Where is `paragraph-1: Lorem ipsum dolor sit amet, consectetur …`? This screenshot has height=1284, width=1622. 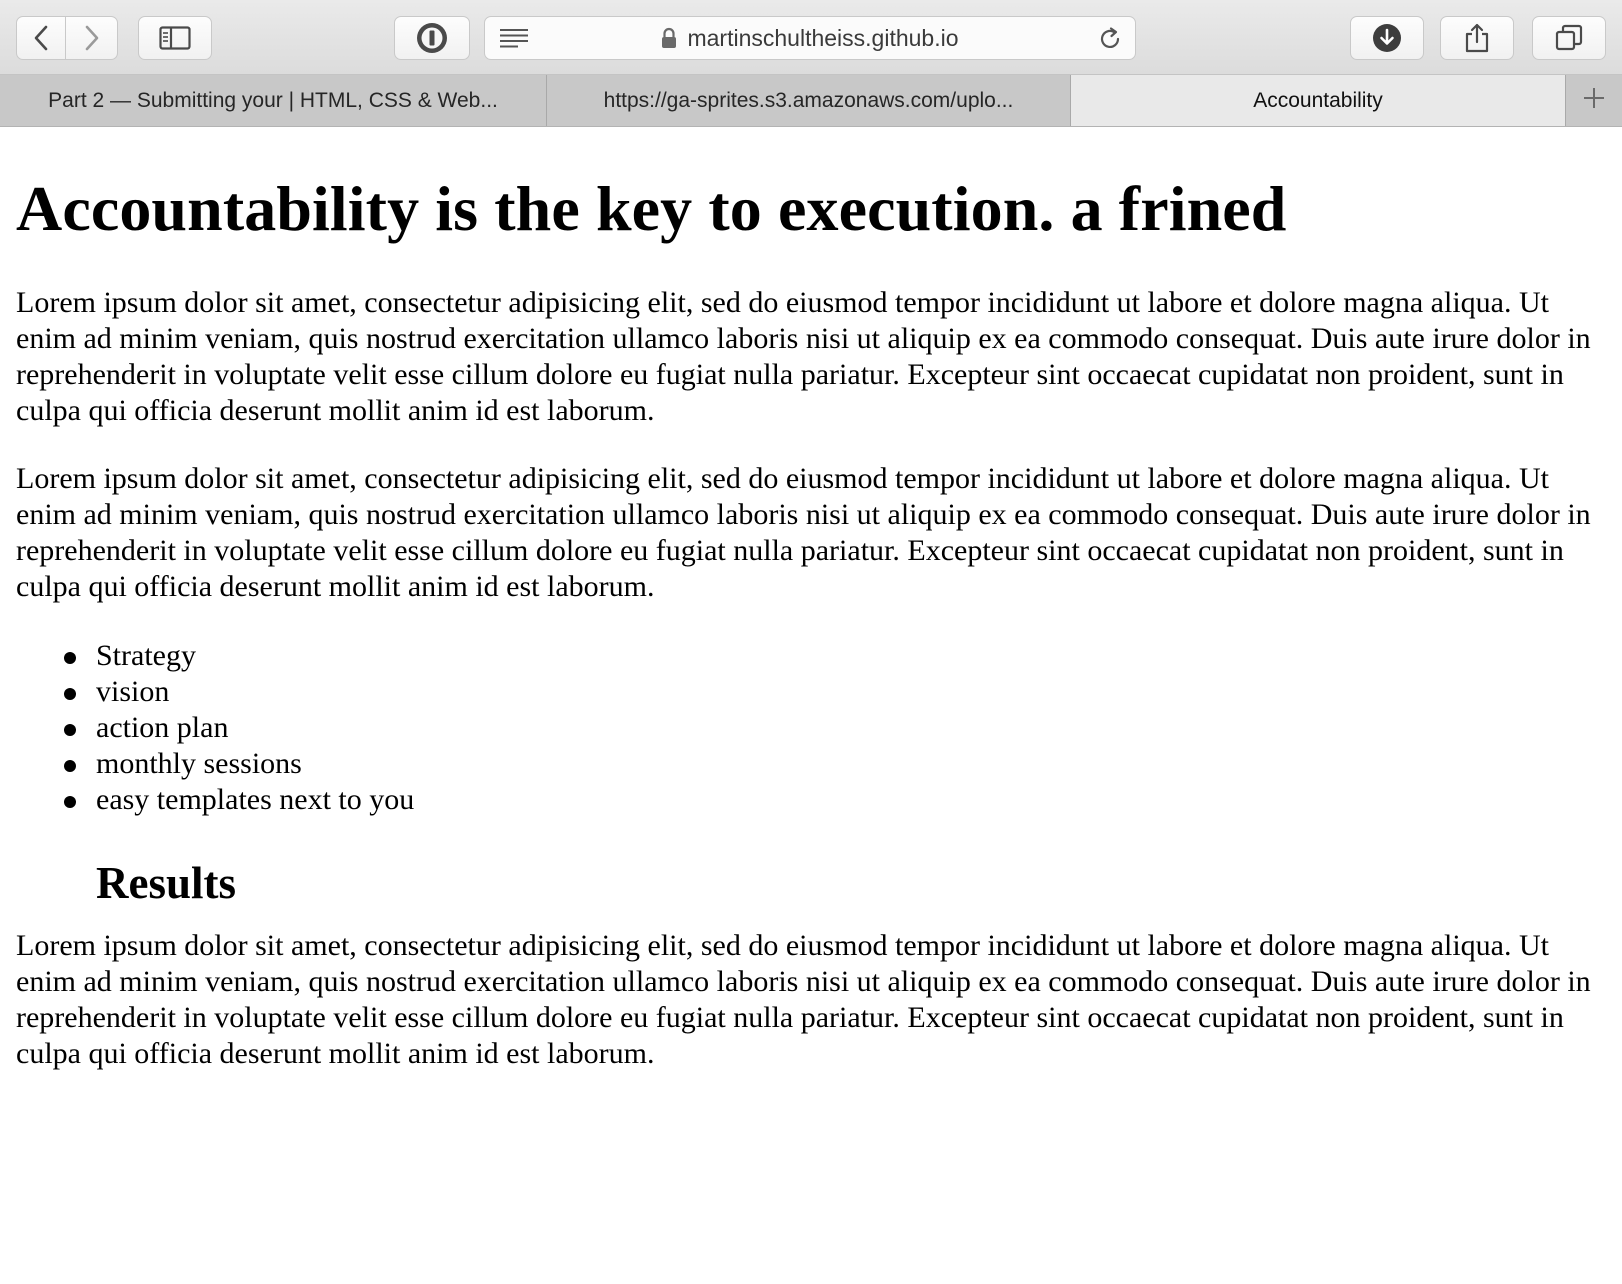
paragraph-1: Lorem ipsum dolor sit amet, consectetur … is located at coordinates (803, 356).